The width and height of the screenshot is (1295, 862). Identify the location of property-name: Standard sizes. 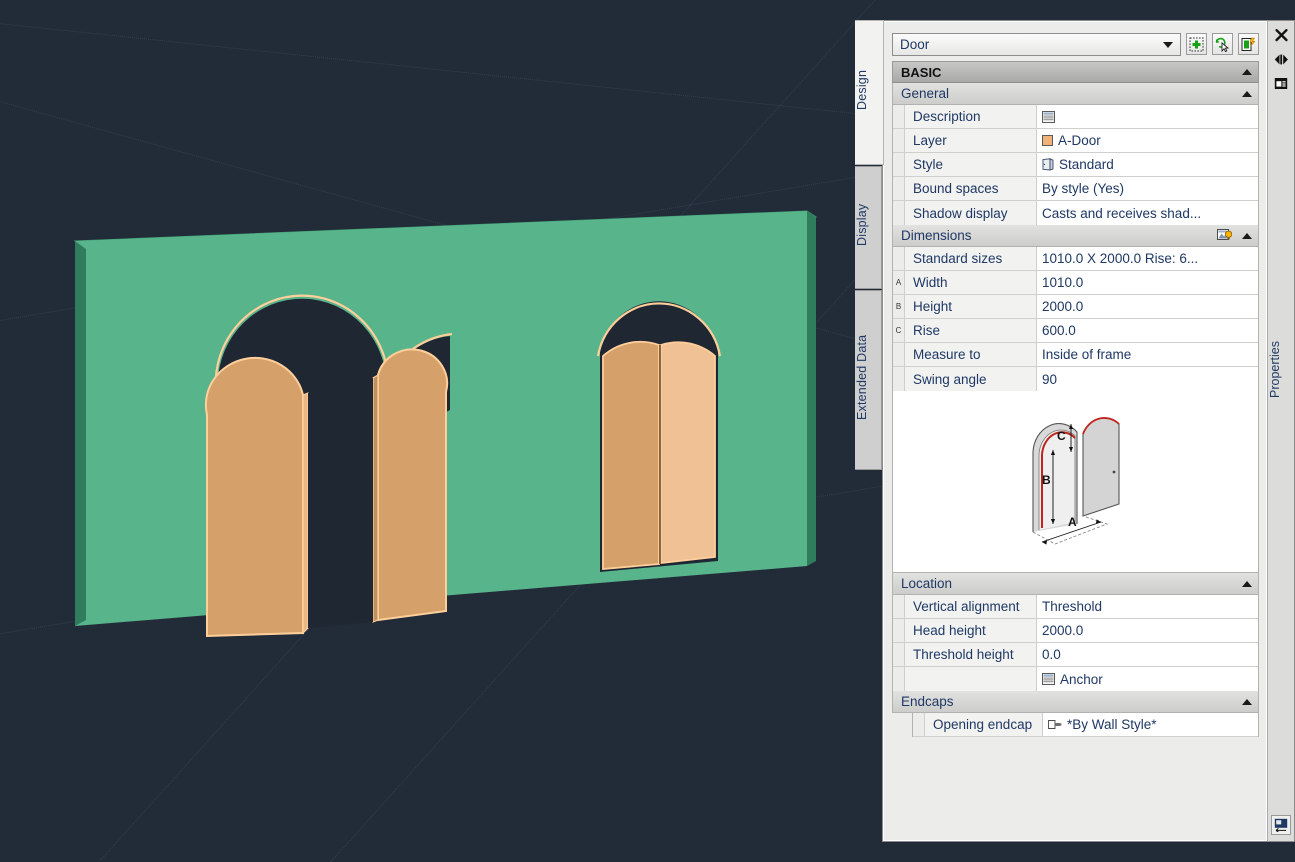
(971, 258).